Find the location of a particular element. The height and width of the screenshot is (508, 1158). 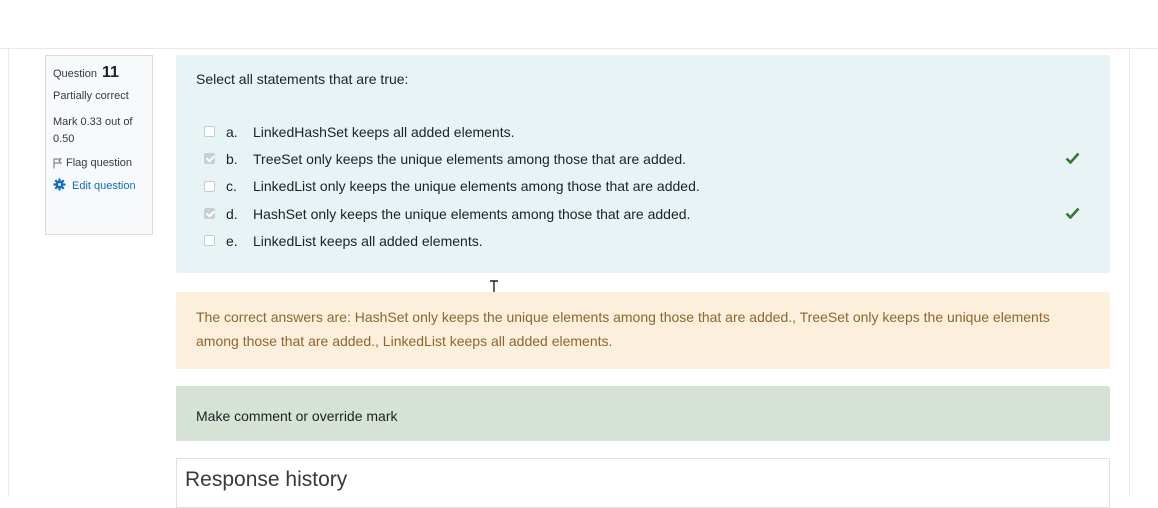

edit-question-label: Edit question is located at coordinates (104, 186).